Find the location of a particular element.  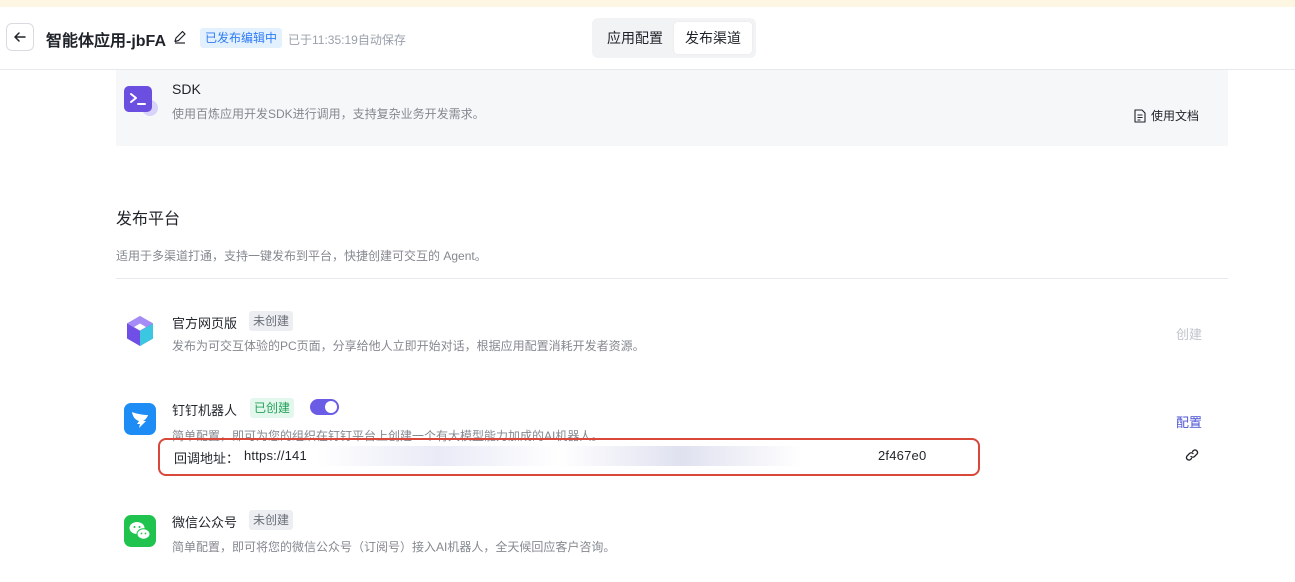

sdk-description: 使用百炼应用开发SDK进行调用，支持复杂业务开发需求。 is located at coordinates (328, 114).